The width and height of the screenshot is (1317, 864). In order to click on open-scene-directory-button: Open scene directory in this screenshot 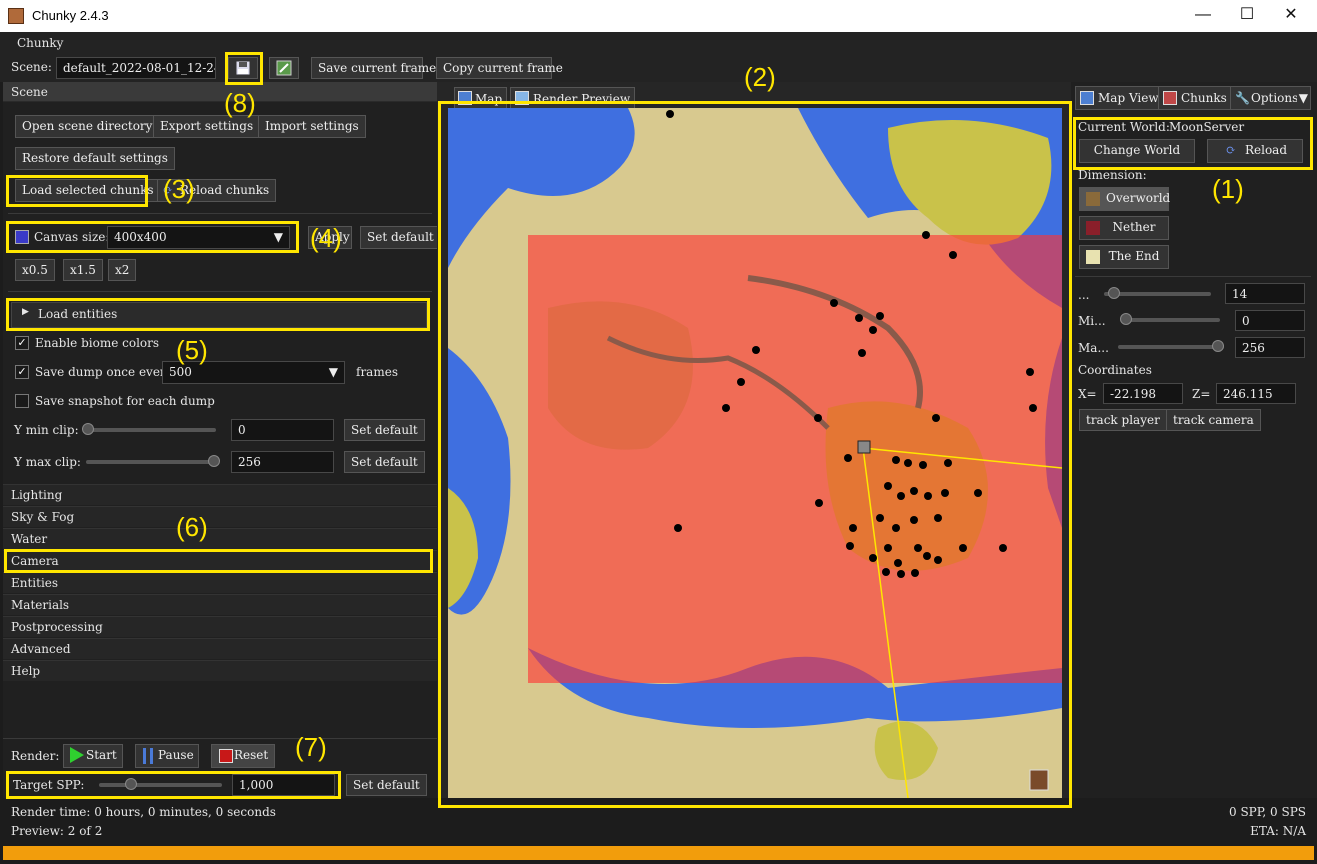, I will do `click(87, 126)`.